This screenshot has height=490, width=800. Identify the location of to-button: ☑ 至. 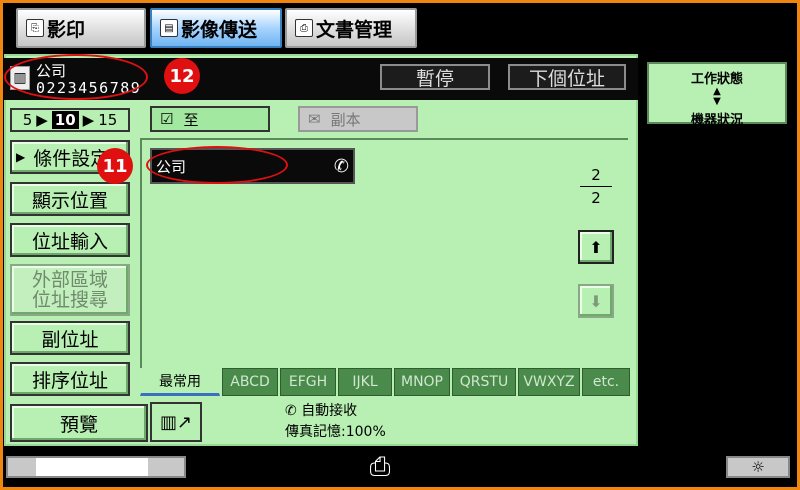
(210, 119).